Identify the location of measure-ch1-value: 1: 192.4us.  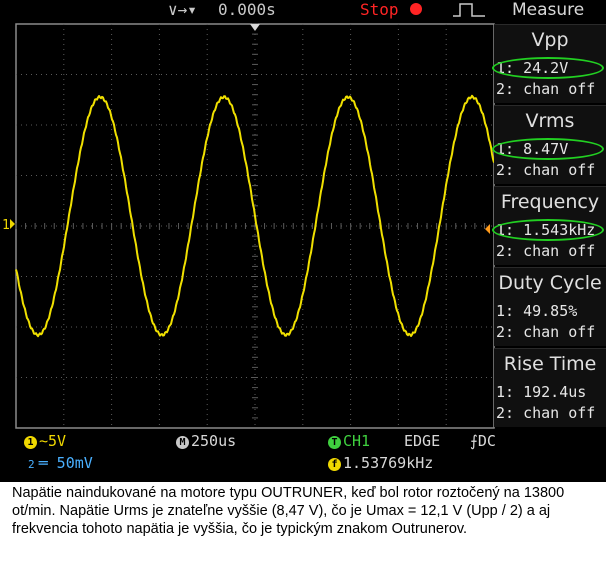
(541, 392).